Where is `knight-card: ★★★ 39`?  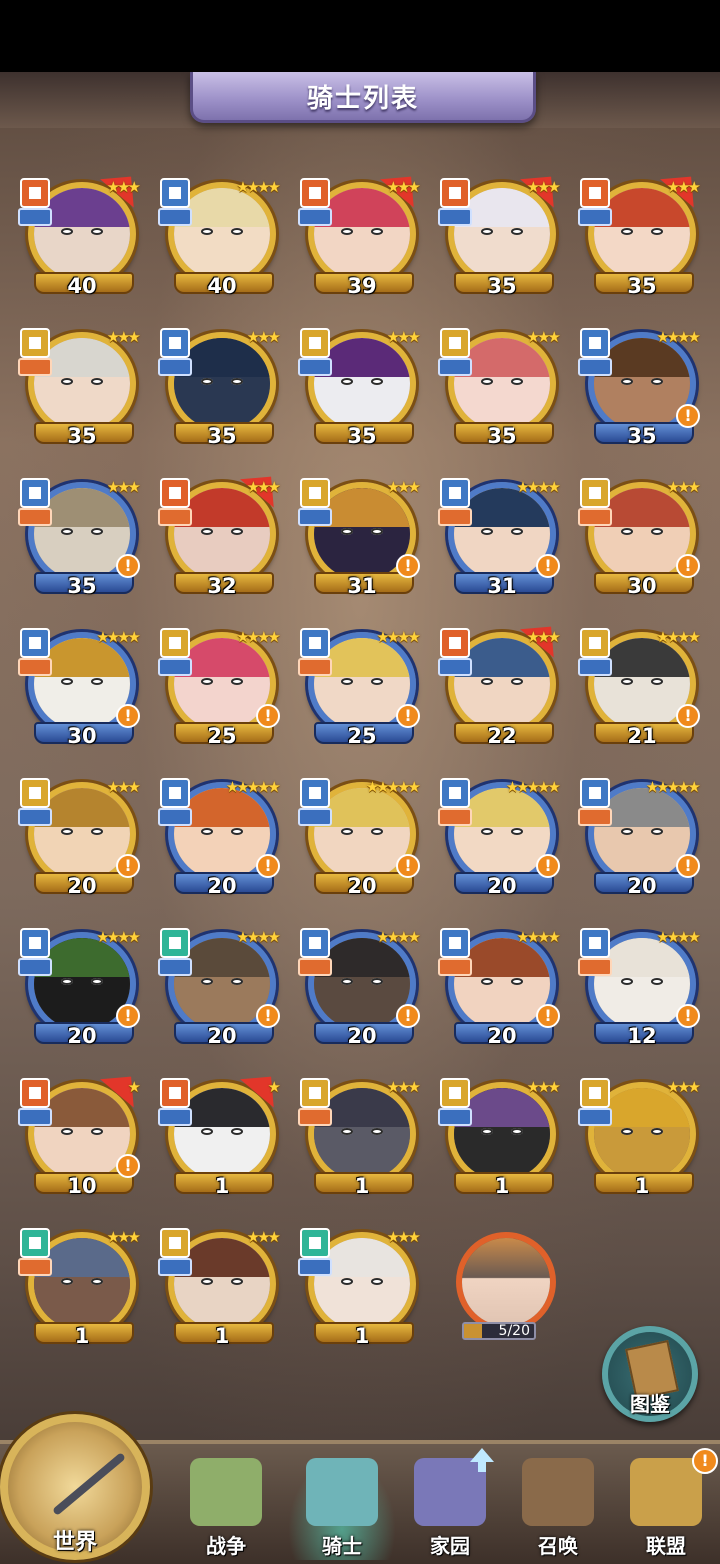
knight-card: ★★★ 39 is located at coordinates (362, 231).